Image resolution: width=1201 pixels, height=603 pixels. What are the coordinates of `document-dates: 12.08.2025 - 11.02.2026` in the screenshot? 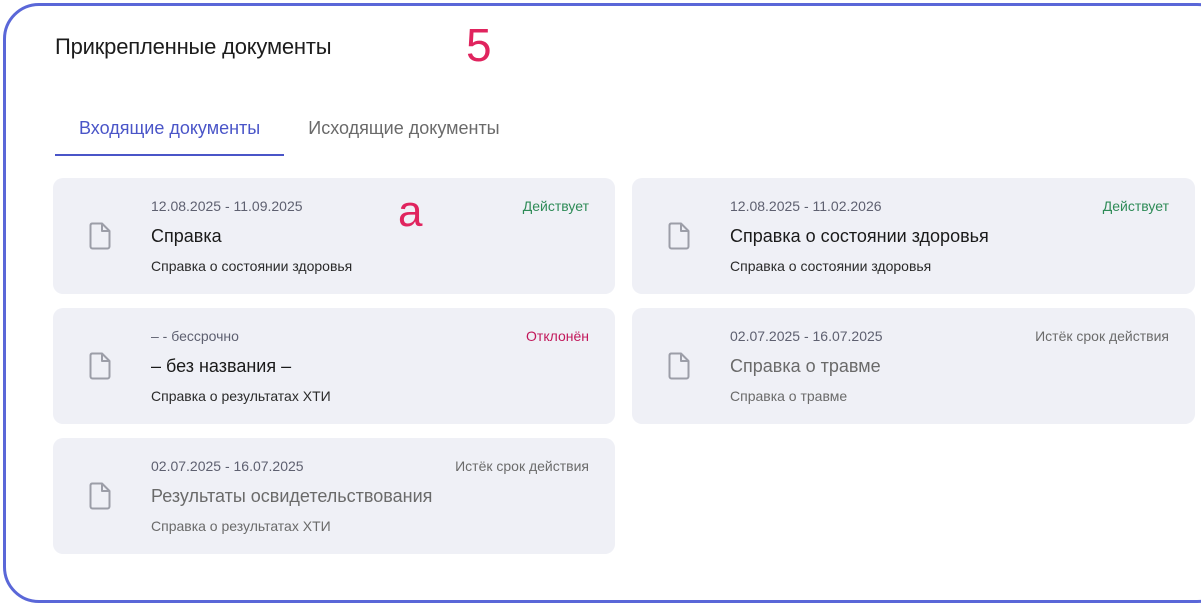 It's located at (806, 206).